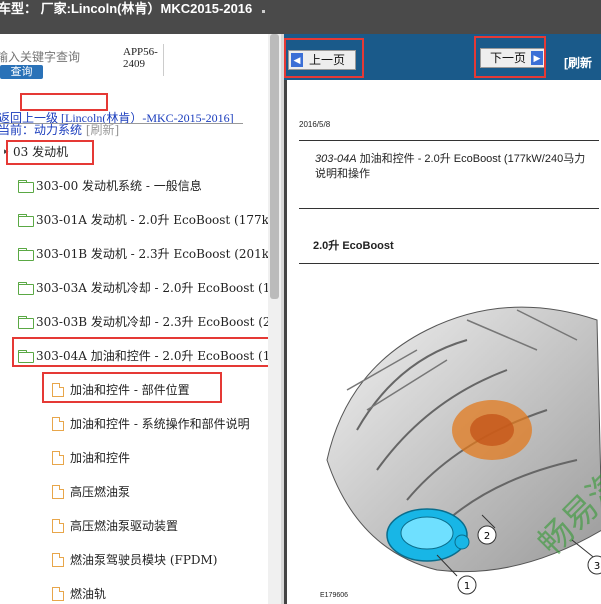  I want to click on tree-item-label: 燃油轨, so click(88, 594).